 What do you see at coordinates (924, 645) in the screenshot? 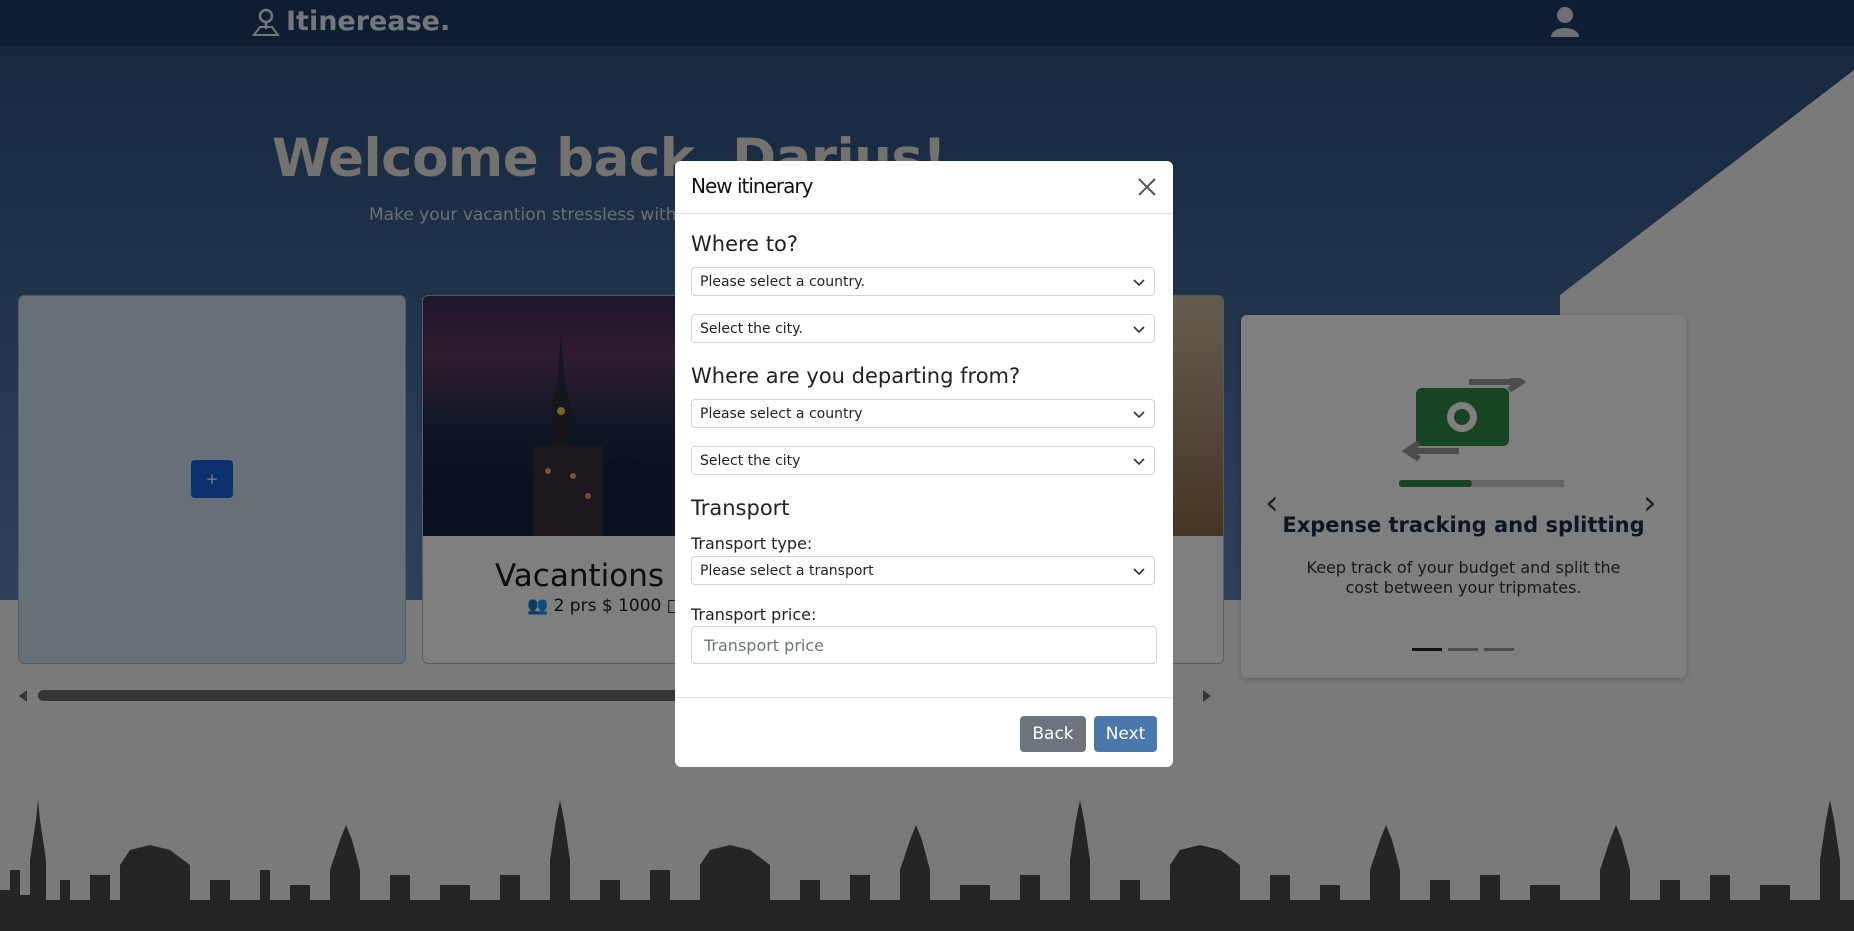
I see `transport-price-input` at bounding box center [924, 645].